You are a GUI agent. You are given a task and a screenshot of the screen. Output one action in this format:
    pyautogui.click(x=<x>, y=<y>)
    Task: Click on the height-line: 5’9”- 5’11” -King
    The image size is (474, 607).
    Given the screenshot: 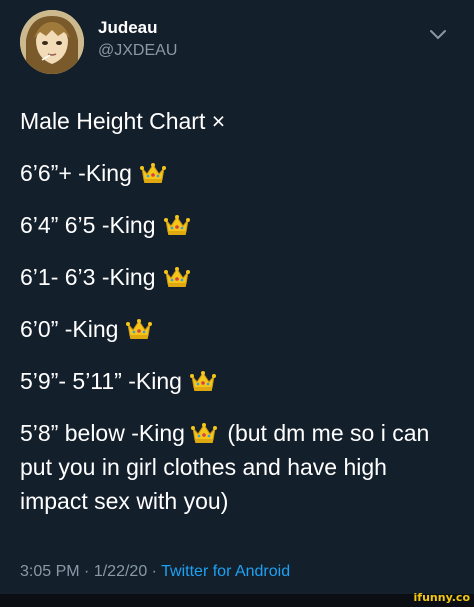 What is the action you would take?
    pyautogui.click(x=240, y=381)
    